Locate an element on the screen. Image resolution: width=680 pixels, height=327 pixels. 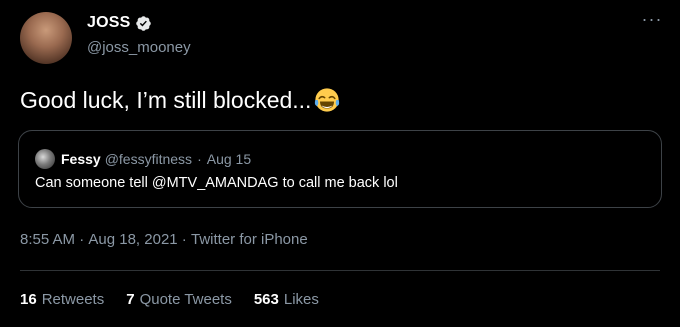
quote-tweets-stat: 7 Quote Tweets is located at coordinates (179, 299).